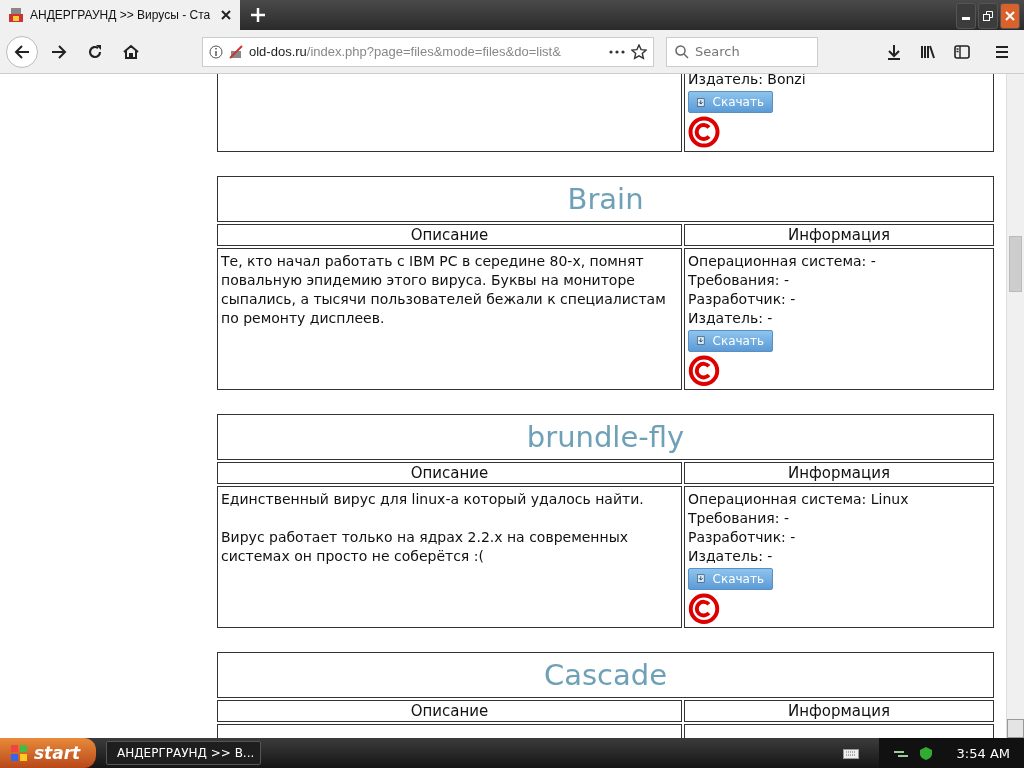 The width and height of the screenshot is (1024, 768). I want to click on url-text: old-dos.ru/index.php?page=files&mode=files&do=list&, so click(405, 51).